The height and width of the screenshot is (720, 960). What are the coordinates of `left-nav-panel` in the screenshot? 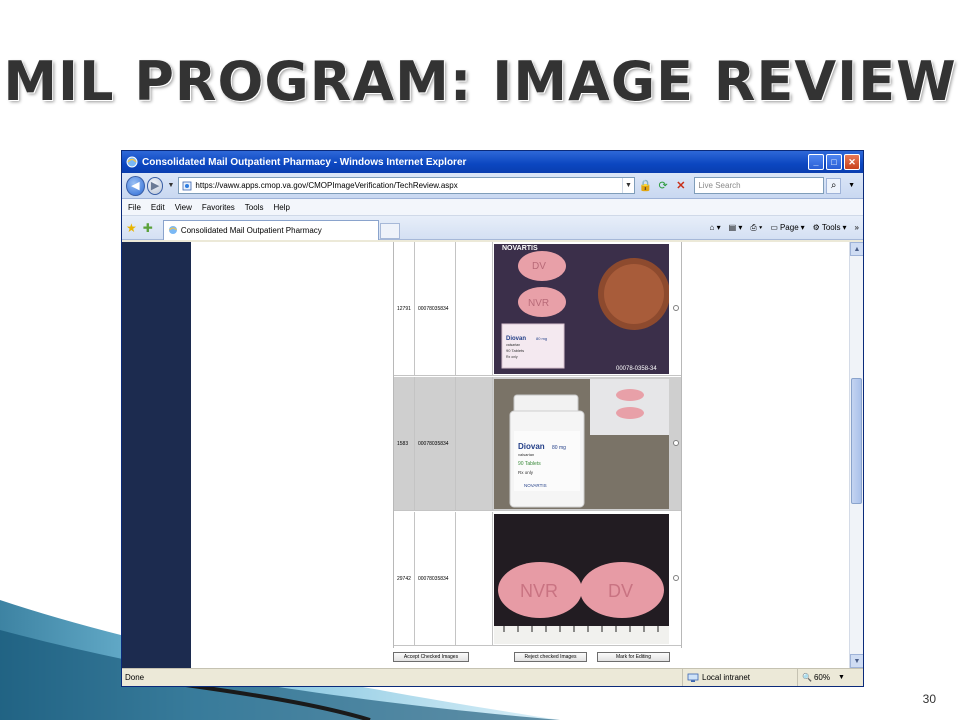 It's located at (156, 455).